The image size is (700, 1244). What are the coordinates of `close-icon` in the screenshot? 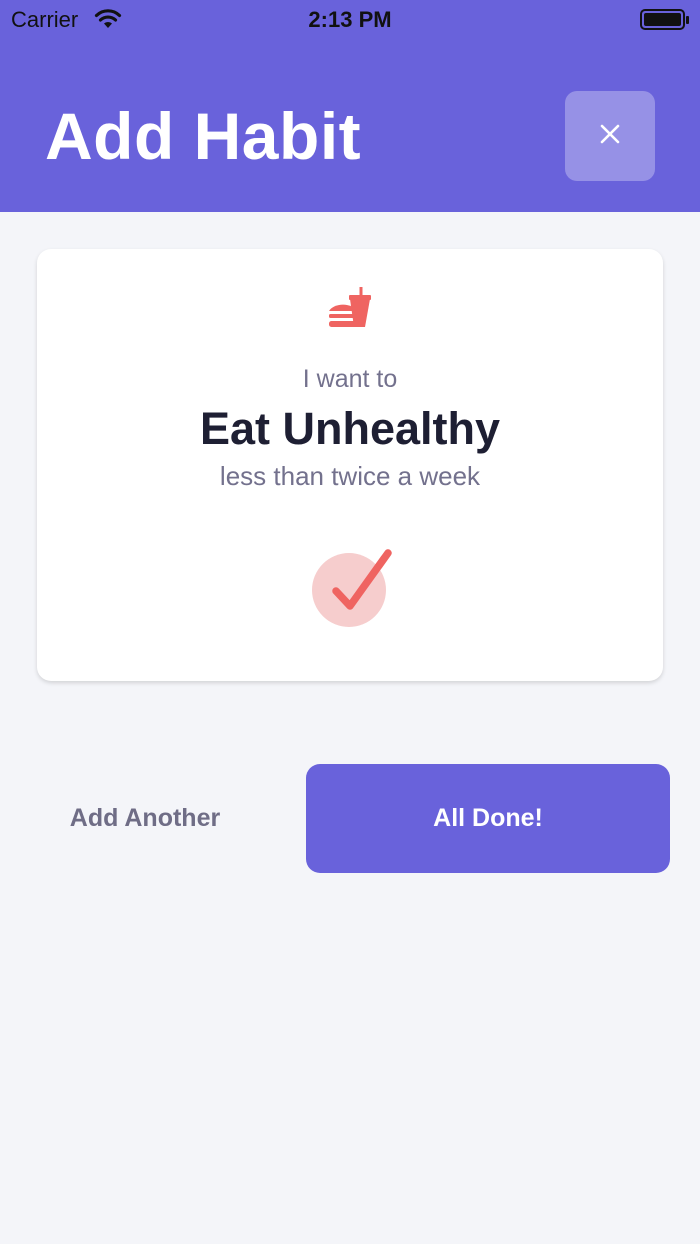 It's located at (610, 136).